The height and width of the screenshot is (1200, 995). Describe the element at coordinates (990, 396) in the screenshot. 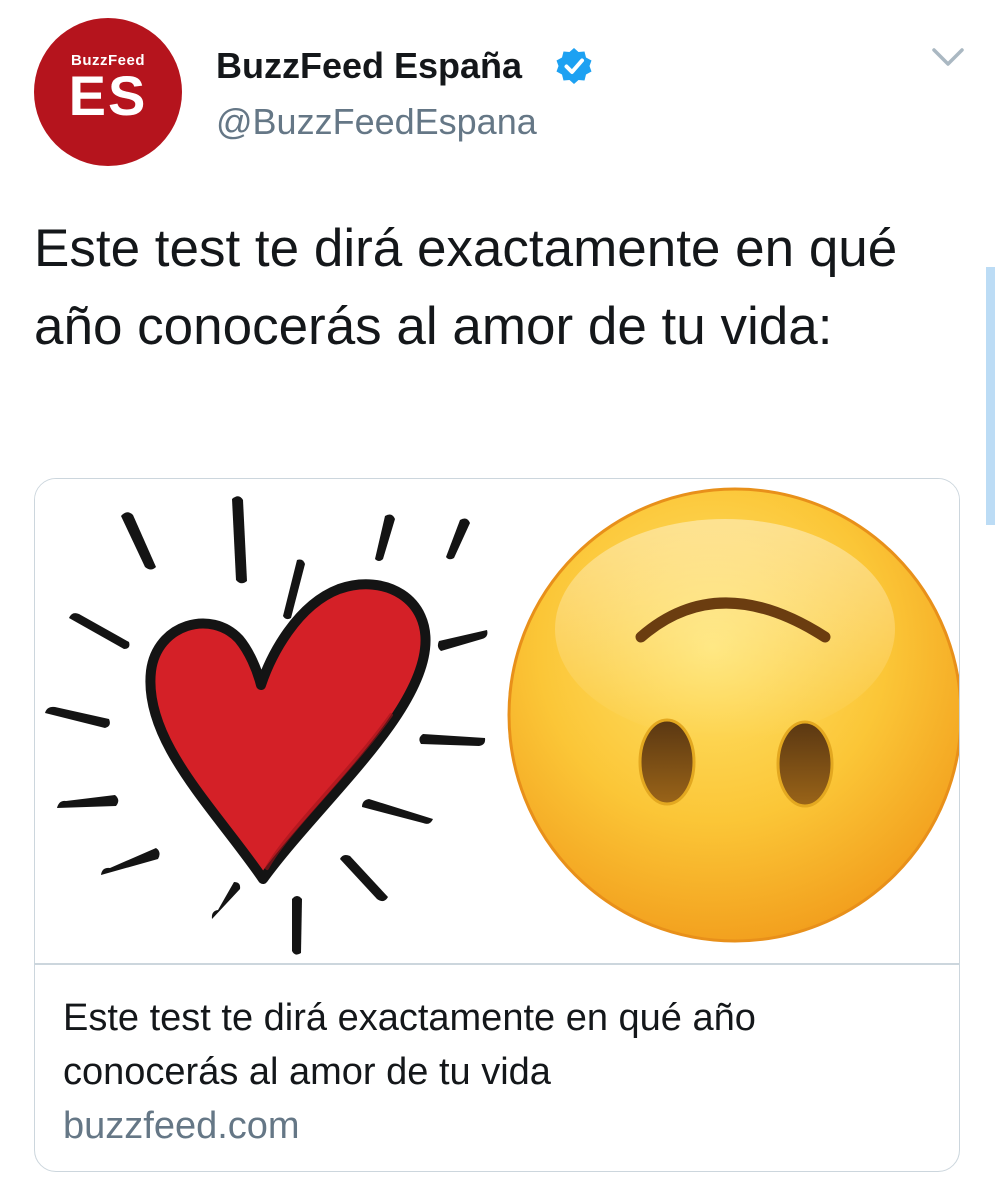

I see `scrollbar` at that location.